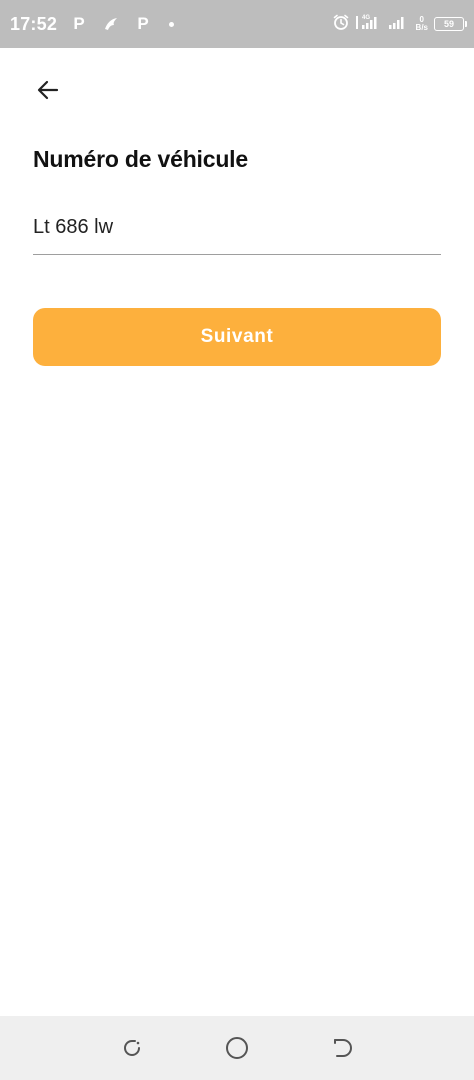 The image size is (474, 1080). I want to click on svg-text: 4G, so click(366, 18).